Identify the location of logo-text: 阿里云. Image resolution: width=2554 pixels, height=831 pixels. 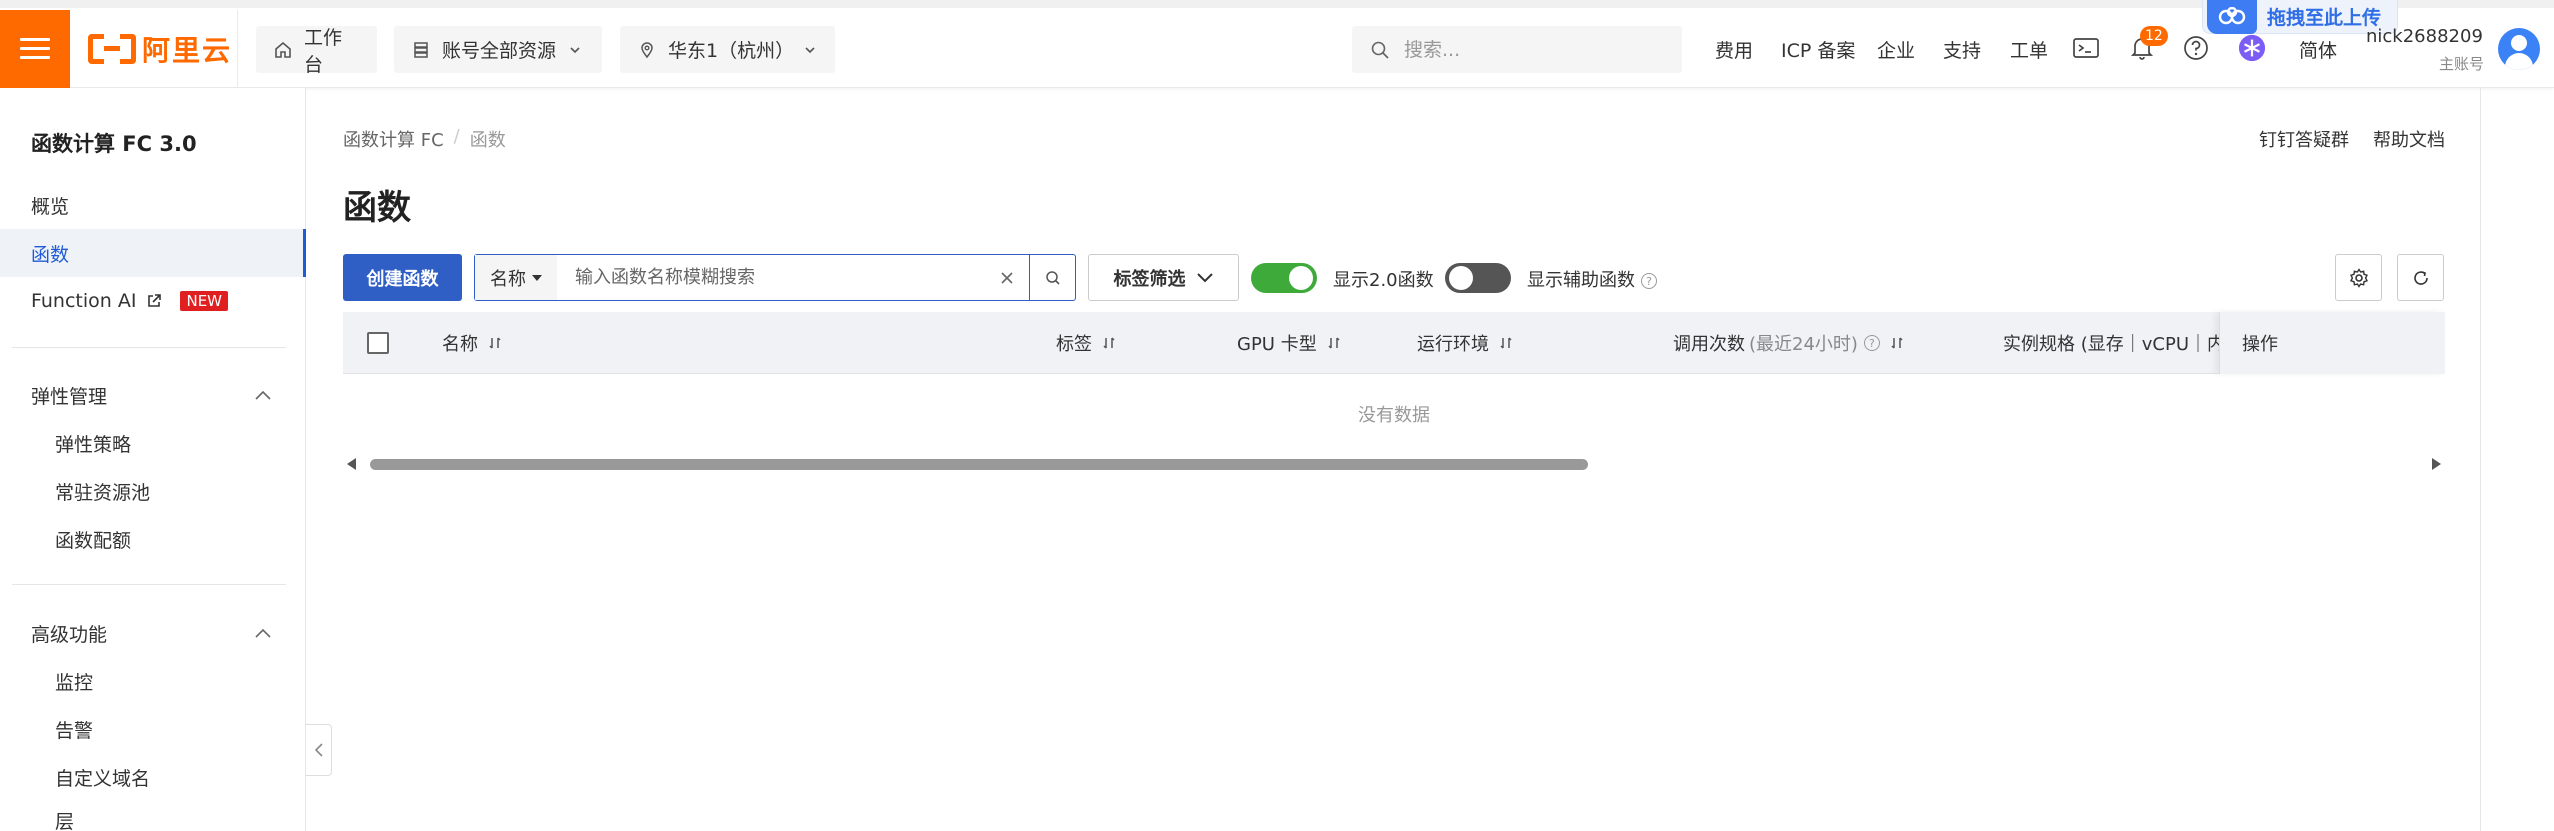
(187, 50).